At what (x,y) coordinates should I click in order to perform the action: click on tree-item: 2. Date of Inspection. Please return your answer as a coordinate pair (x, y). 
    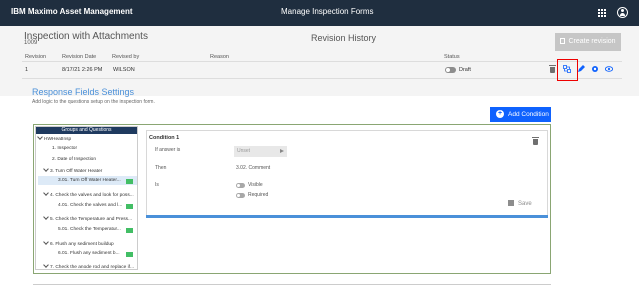
    Looking at the image, I should click on (74, 159).